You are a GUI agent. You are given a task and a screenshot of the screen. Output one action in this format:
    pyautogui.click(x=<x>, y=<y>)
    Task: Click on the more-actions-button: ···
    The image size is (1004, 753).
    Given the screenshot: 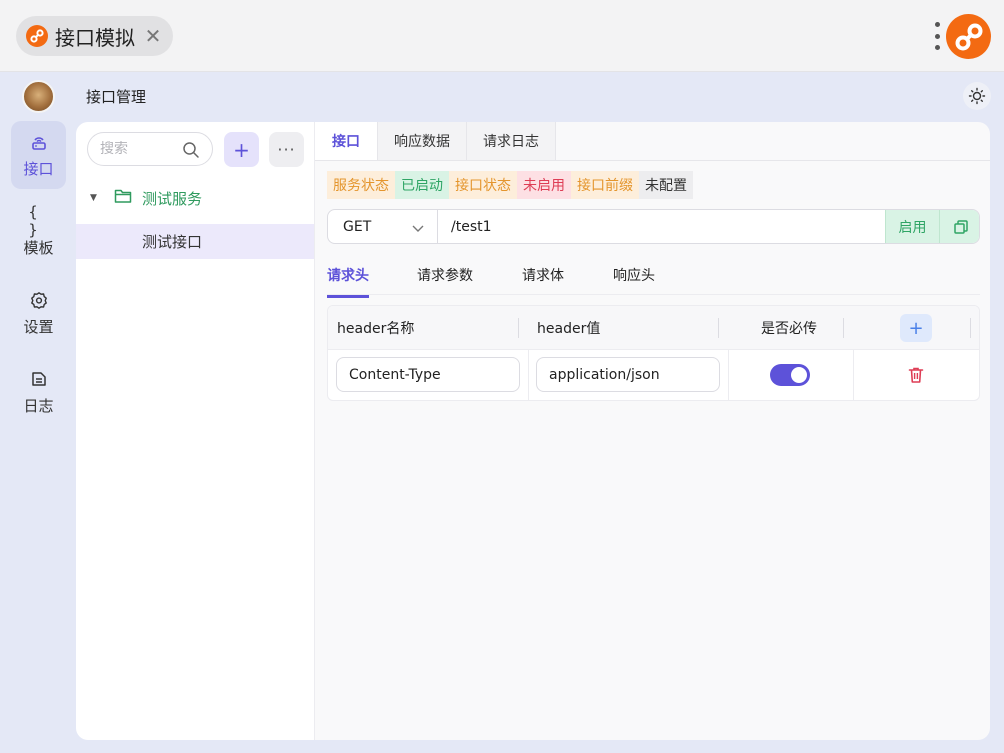 What is the action you would take?
    pyautogui.click(x=286, y=149)
    